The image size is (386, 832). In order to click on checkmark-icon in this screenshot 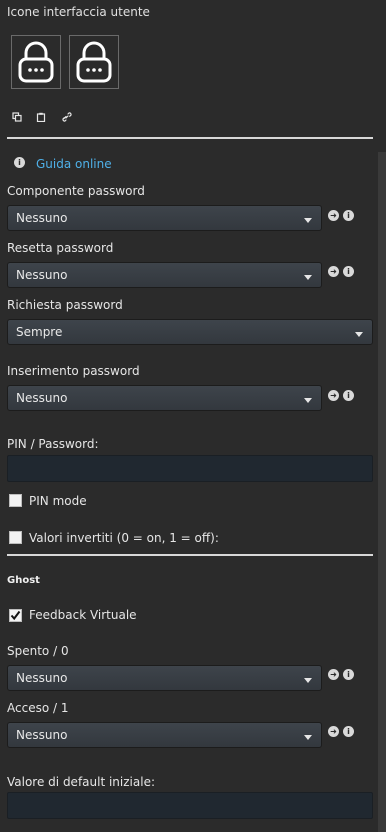, I will do `click(15, 615)`.